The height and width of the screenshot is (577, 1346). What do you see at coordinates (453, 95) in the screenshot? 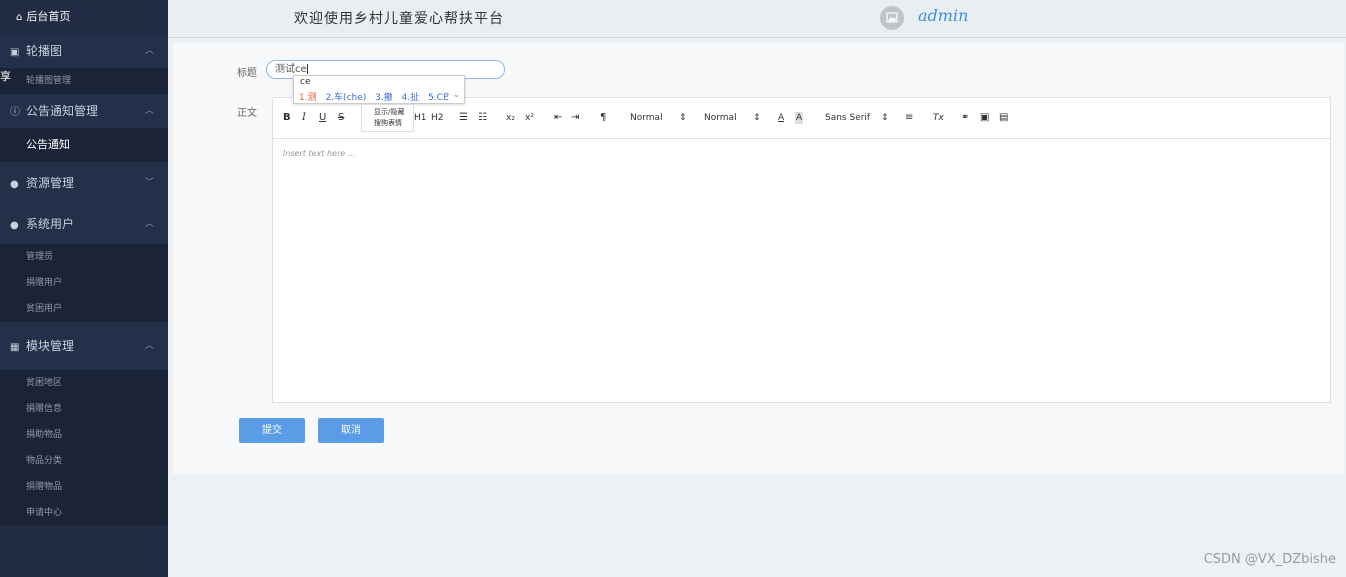
I see `ime-next-icon: › ⌄` at bounding box center [453, 95].